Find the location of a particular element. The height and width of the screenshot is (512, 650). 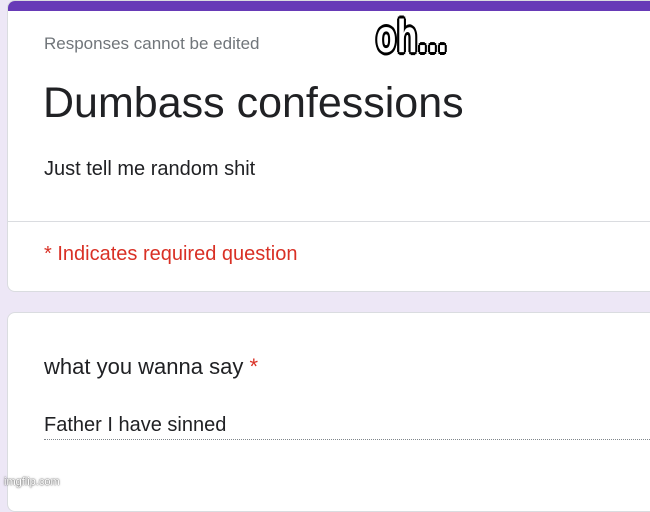

question-label: what you wanna say is located at coordinates (144, 366).